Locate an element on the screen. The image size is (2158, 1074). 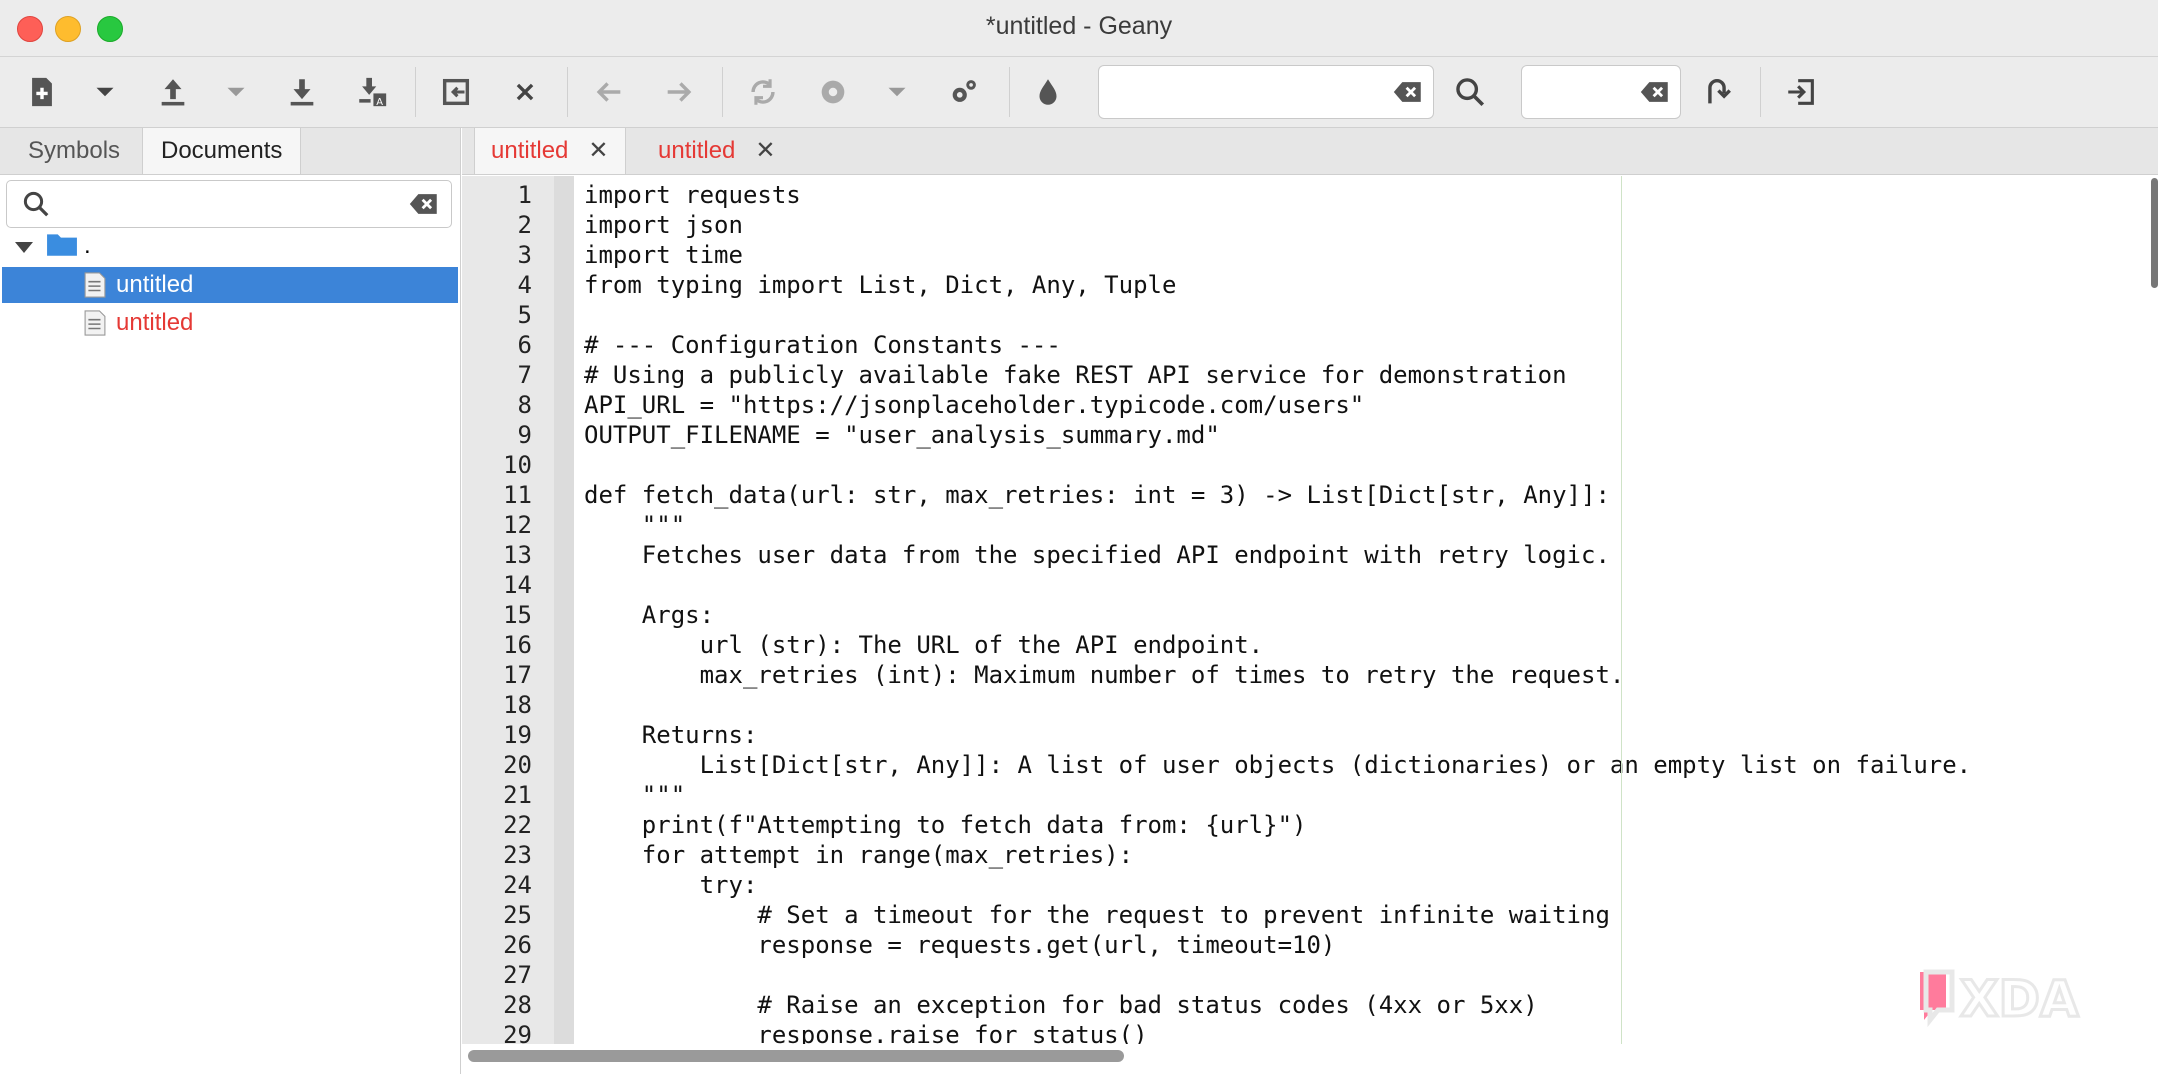
line-number: 16 is located at coordinates (517, 645).